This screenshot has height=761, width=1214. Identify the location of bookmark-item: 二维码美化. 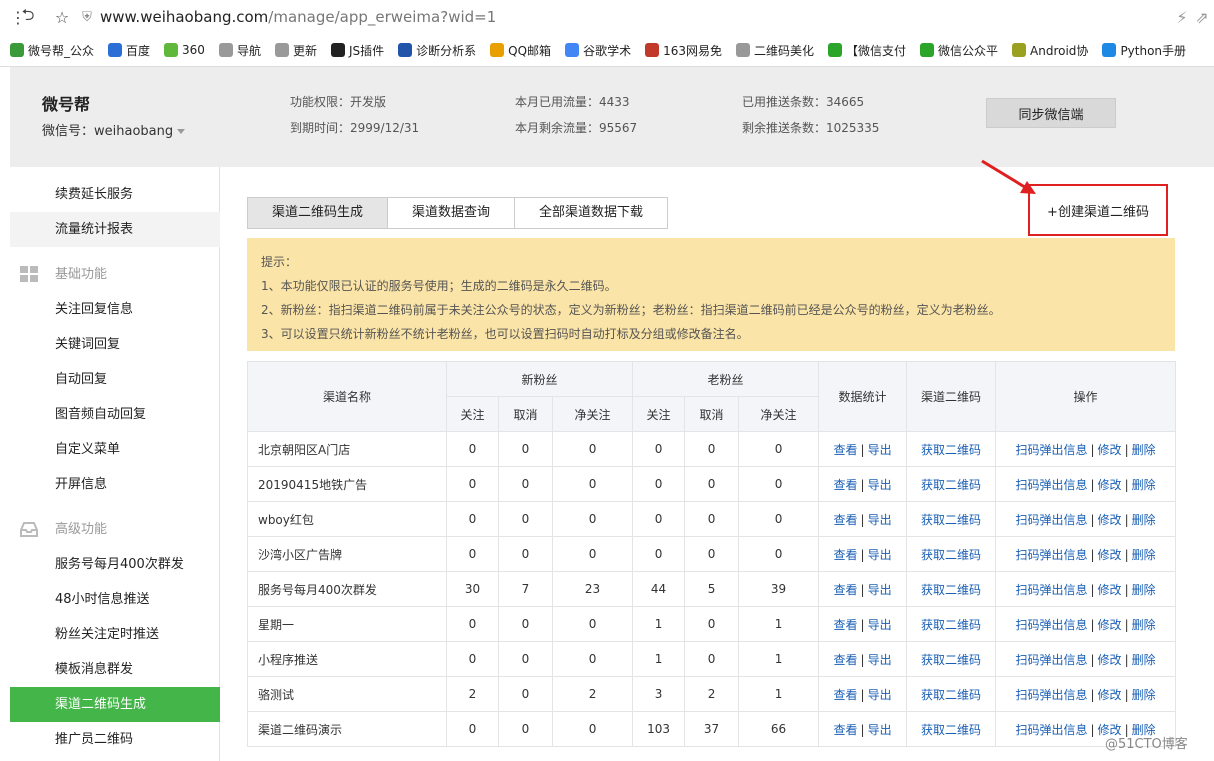
(774, 50).